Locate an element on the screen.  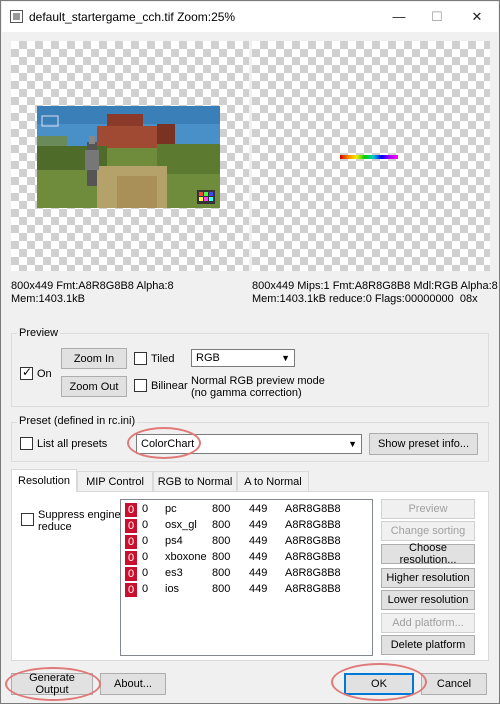
list-item: 0 0 ps4 800 449 A8R8G8B8 is located at coordinates (247, 542).